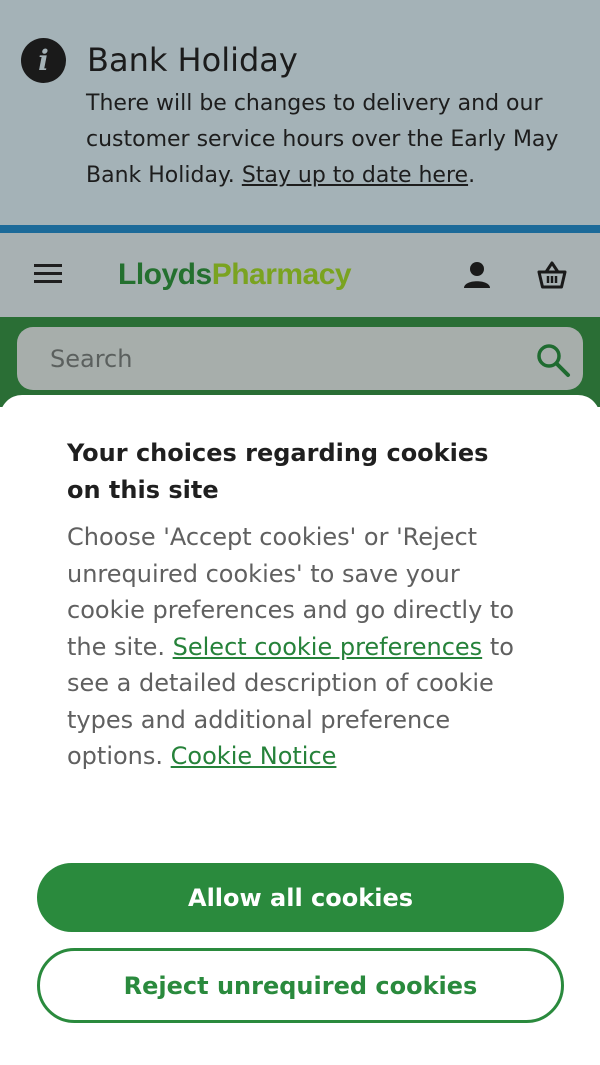  What do you see at coordinates (43, 60) in the screenshot?
I see `info-icon: i` at bounding box center [43, 60].